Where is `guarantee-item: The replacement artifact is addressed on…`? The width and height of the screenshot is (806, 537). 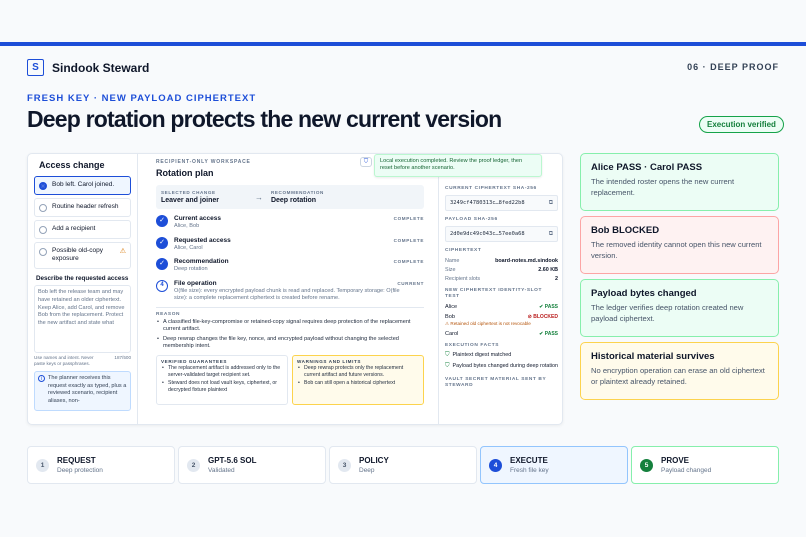 guarantee-item: The replacement artifact is addressed on… is located at coordinates (222, 372).